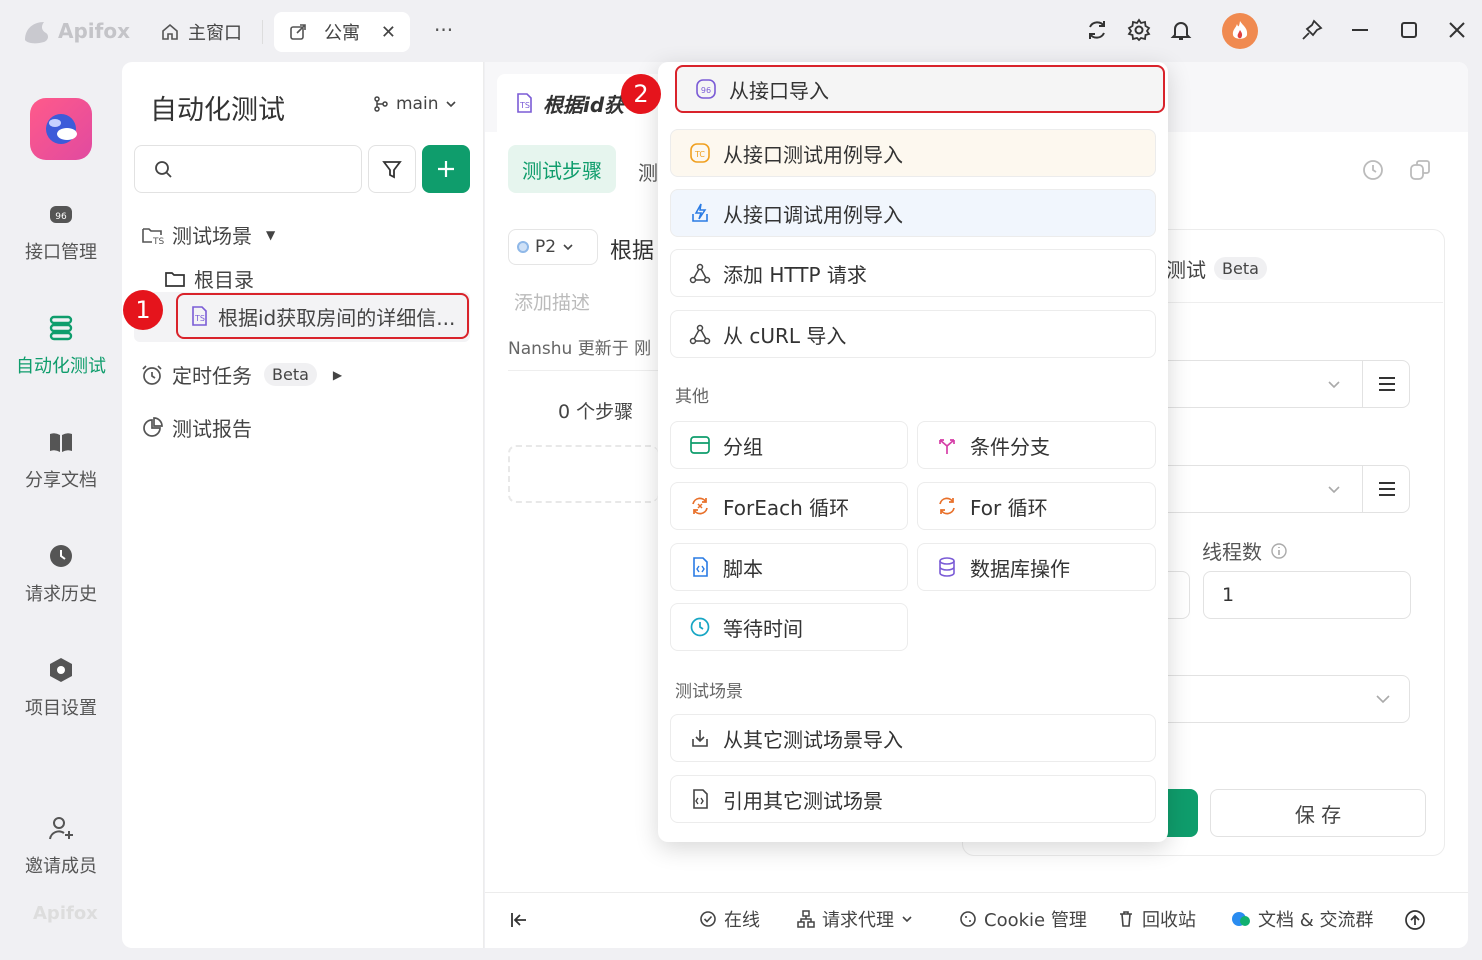  I want to click on menu-item-import-debug-case: 从接口调试用例导入, so click(913, 213).